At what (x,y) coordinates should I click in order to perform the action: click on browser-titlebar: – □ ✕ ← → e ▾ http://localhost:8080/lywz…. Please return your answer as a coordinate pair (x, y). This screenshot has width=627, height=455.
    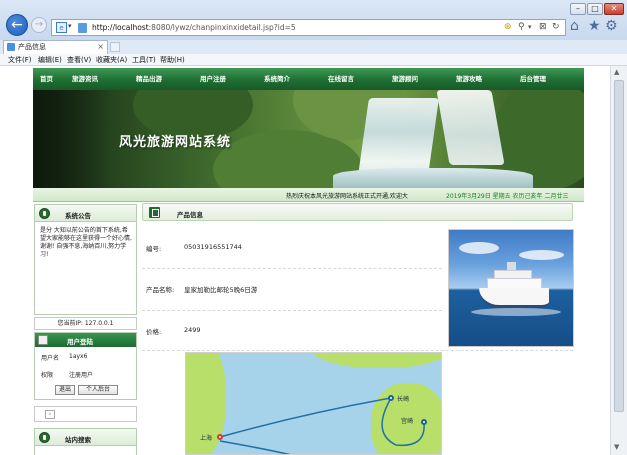
    Looking at the image, I should click on (313, 20).